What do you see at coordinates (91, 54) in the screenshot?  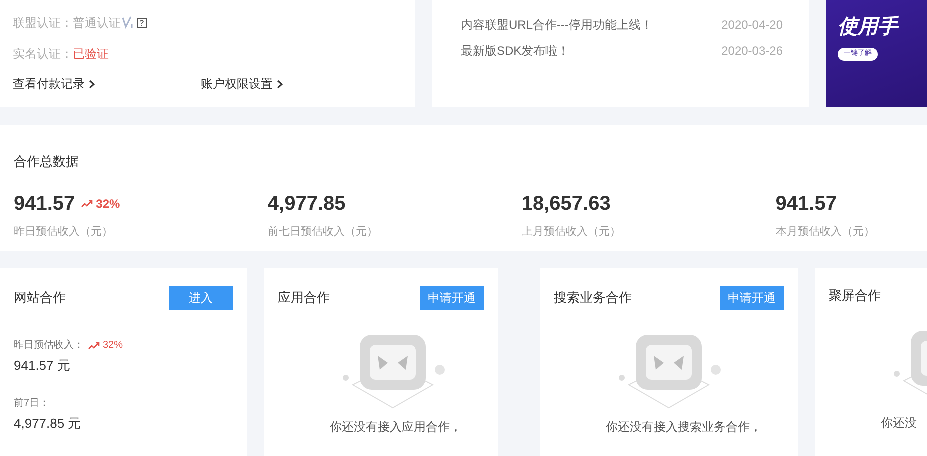 I see `row-value: 已验证` at bounding box center [91, 54].